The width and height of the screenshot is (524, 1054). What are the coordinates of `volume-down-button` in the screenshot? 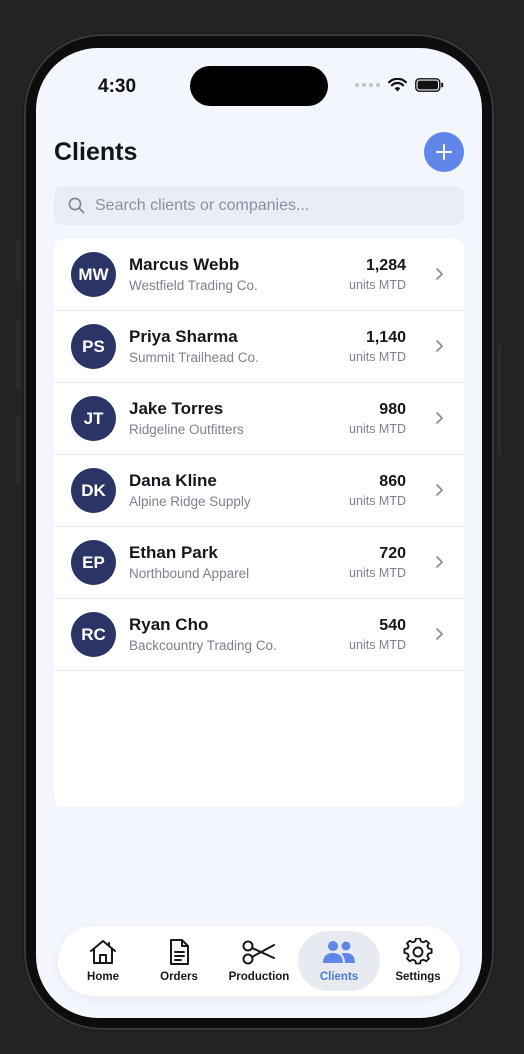 It's located at (18, 450).